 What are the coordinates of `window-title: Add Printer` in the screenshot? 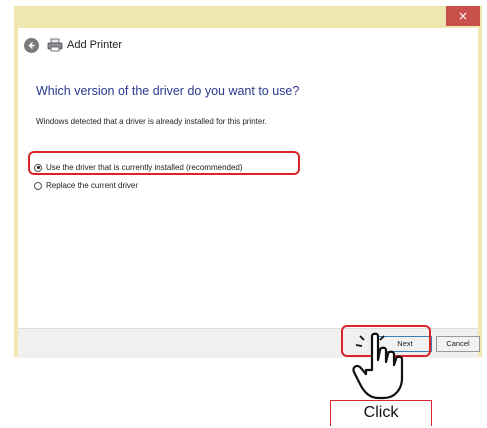 It's located at (95, 45).